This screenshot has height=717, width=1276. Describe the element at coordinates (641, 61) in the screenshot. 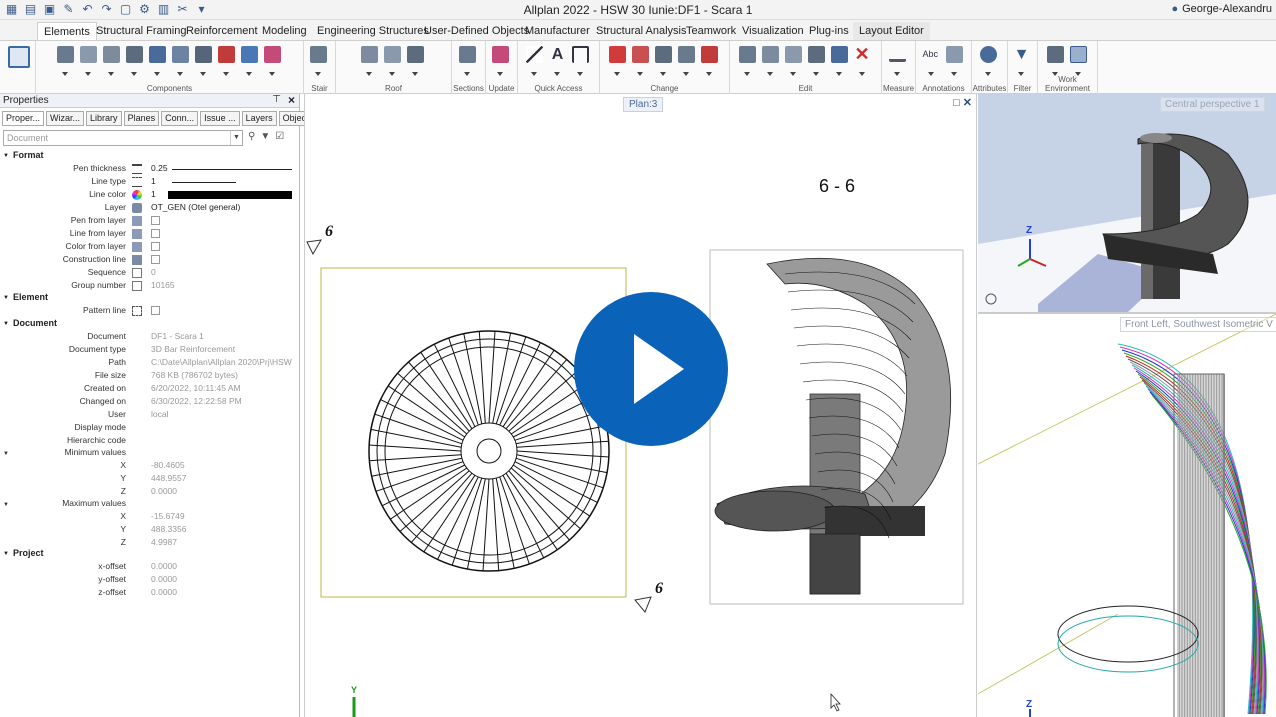

I see `split-button` at that location.